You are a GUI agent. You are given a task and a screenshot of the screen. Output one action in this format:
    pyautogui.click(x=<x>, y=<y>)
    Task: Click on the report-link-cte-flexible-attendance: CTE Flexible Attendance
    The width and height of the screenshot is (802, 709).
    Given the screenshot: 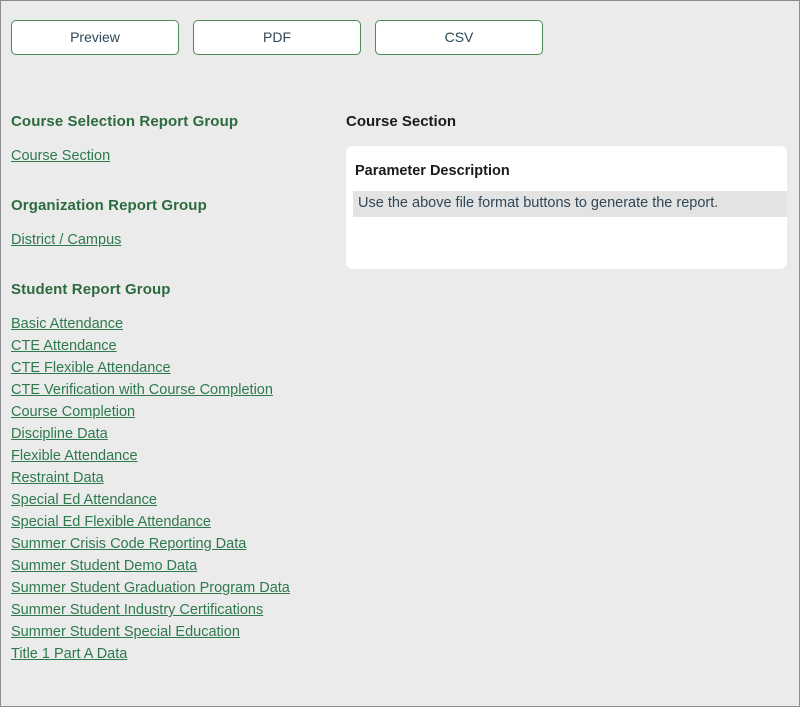 What is the action you would take?
    pyautogui.click(x=173, y=368)
    